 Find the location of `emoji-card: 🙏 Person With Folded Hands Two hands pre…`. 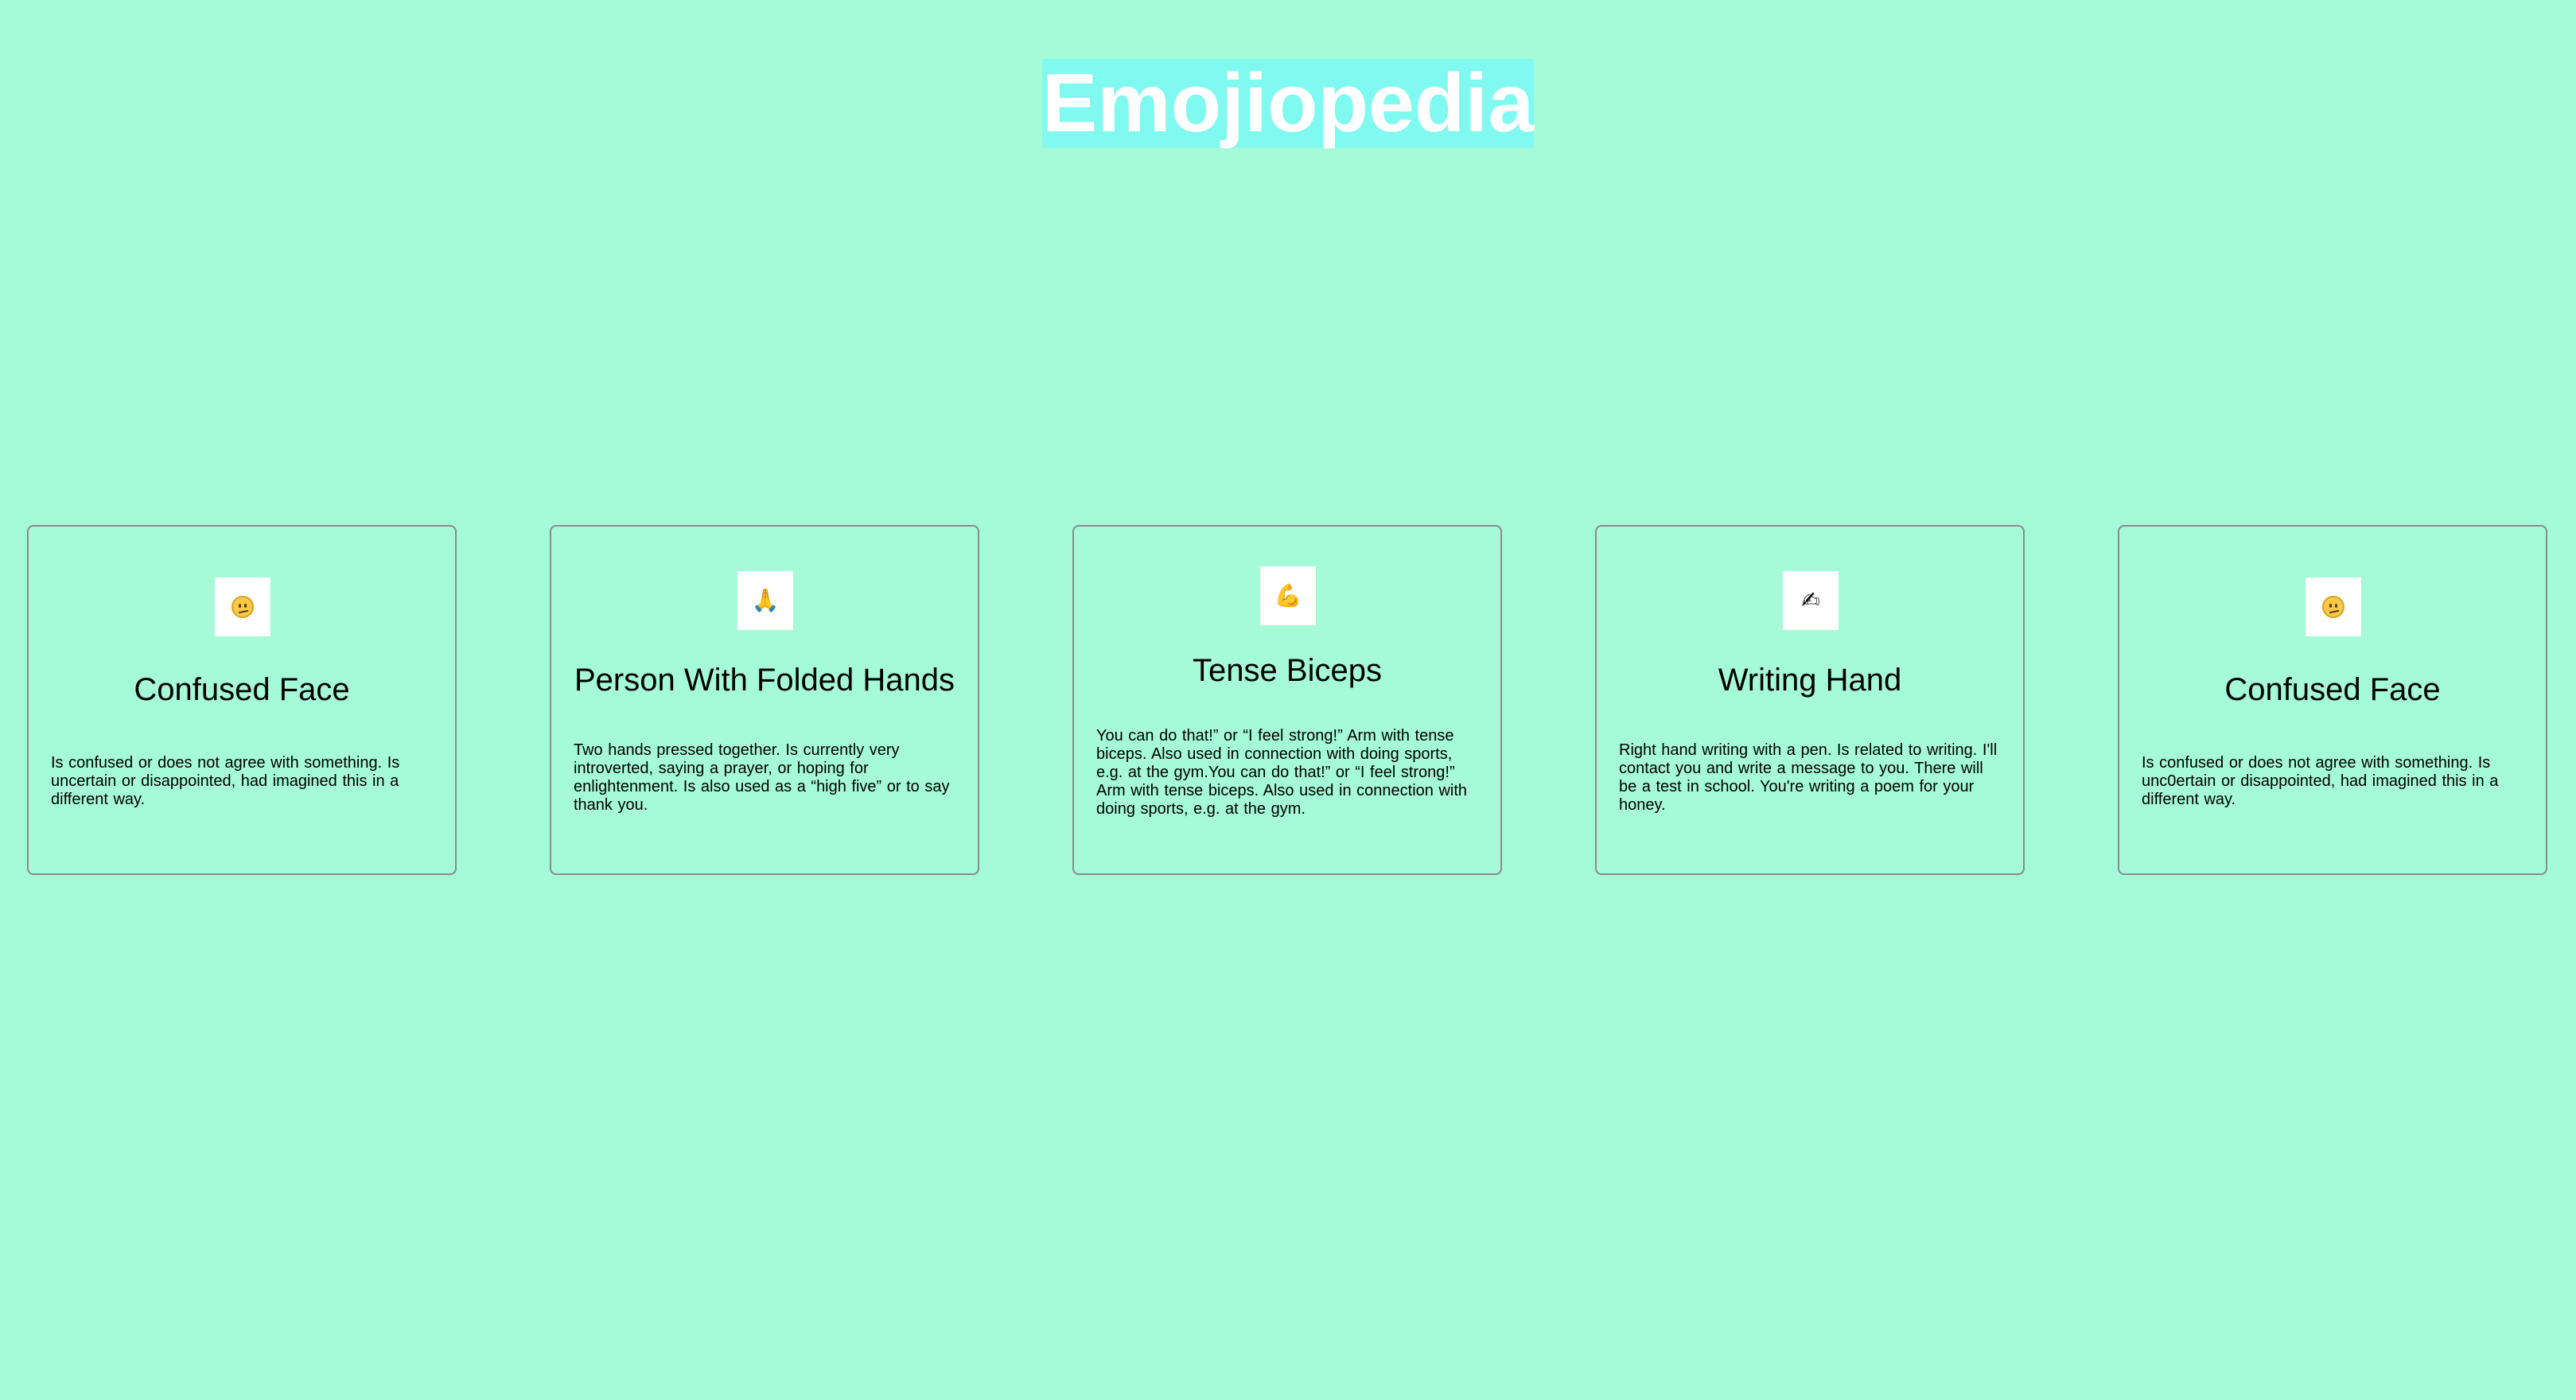

emoji-card: 🙏 Person With Folded Hands Two hands pre… is located at coordinates (765, 700).